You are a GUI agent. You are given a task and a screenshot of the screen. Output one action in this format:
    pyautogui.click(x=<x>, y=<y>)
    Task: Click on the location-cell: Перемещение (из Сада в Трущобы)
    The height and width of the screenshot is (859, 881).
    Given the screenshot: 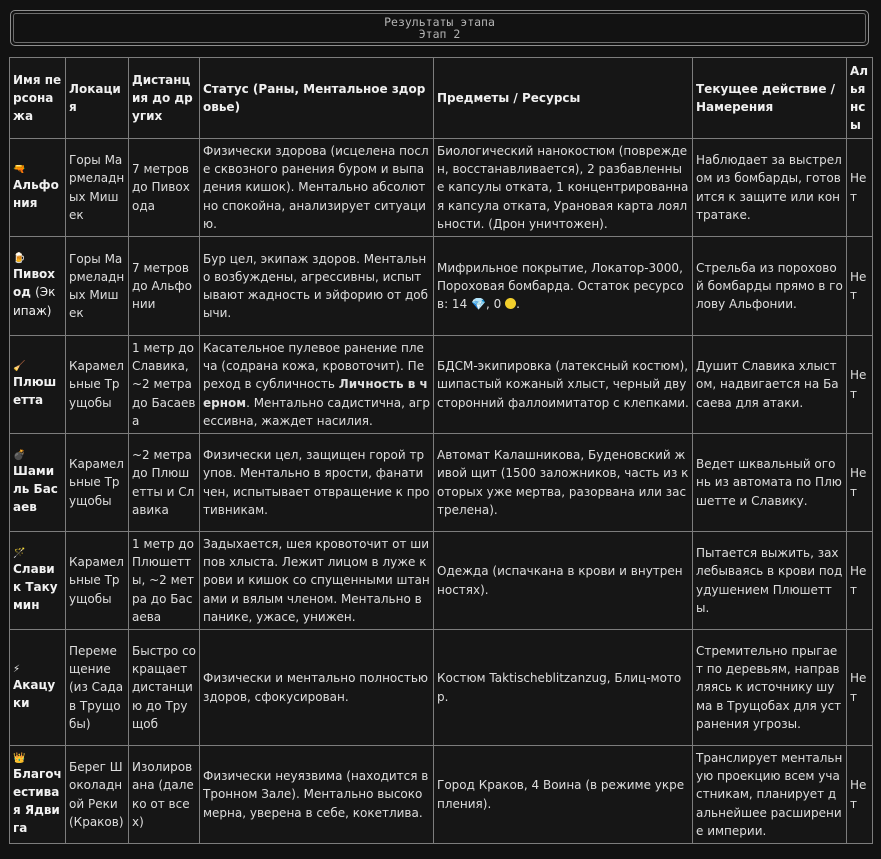 What is the action you would take?
    pyautogui.click(x=97, y=687)
    